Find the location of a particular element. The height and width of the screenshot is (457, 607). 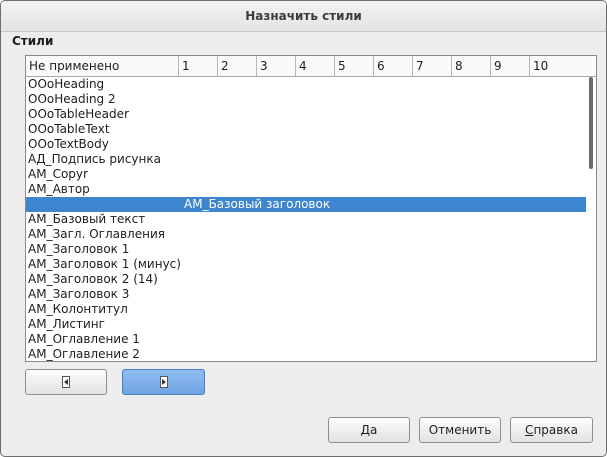

help-button: Справка is located at coordinates (551, 430).